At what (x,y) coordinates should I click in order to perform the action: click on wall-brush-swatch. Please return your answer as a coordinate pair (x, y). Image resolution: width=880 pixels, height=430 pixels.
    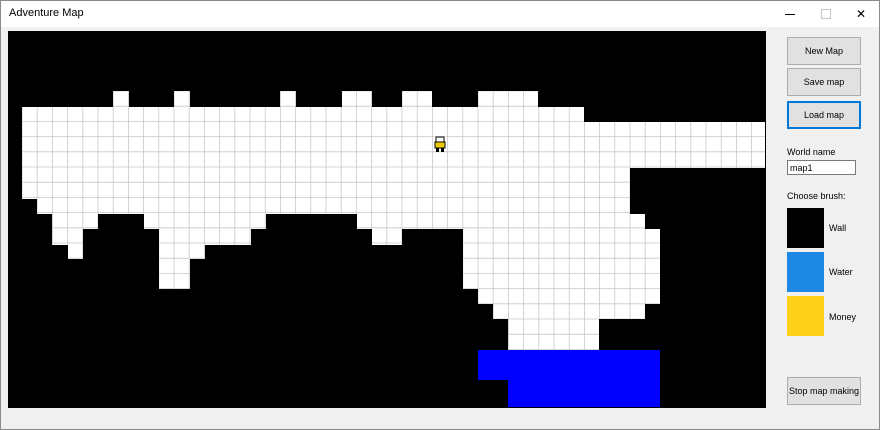
    Looking at the image, I should click on (805, 228).